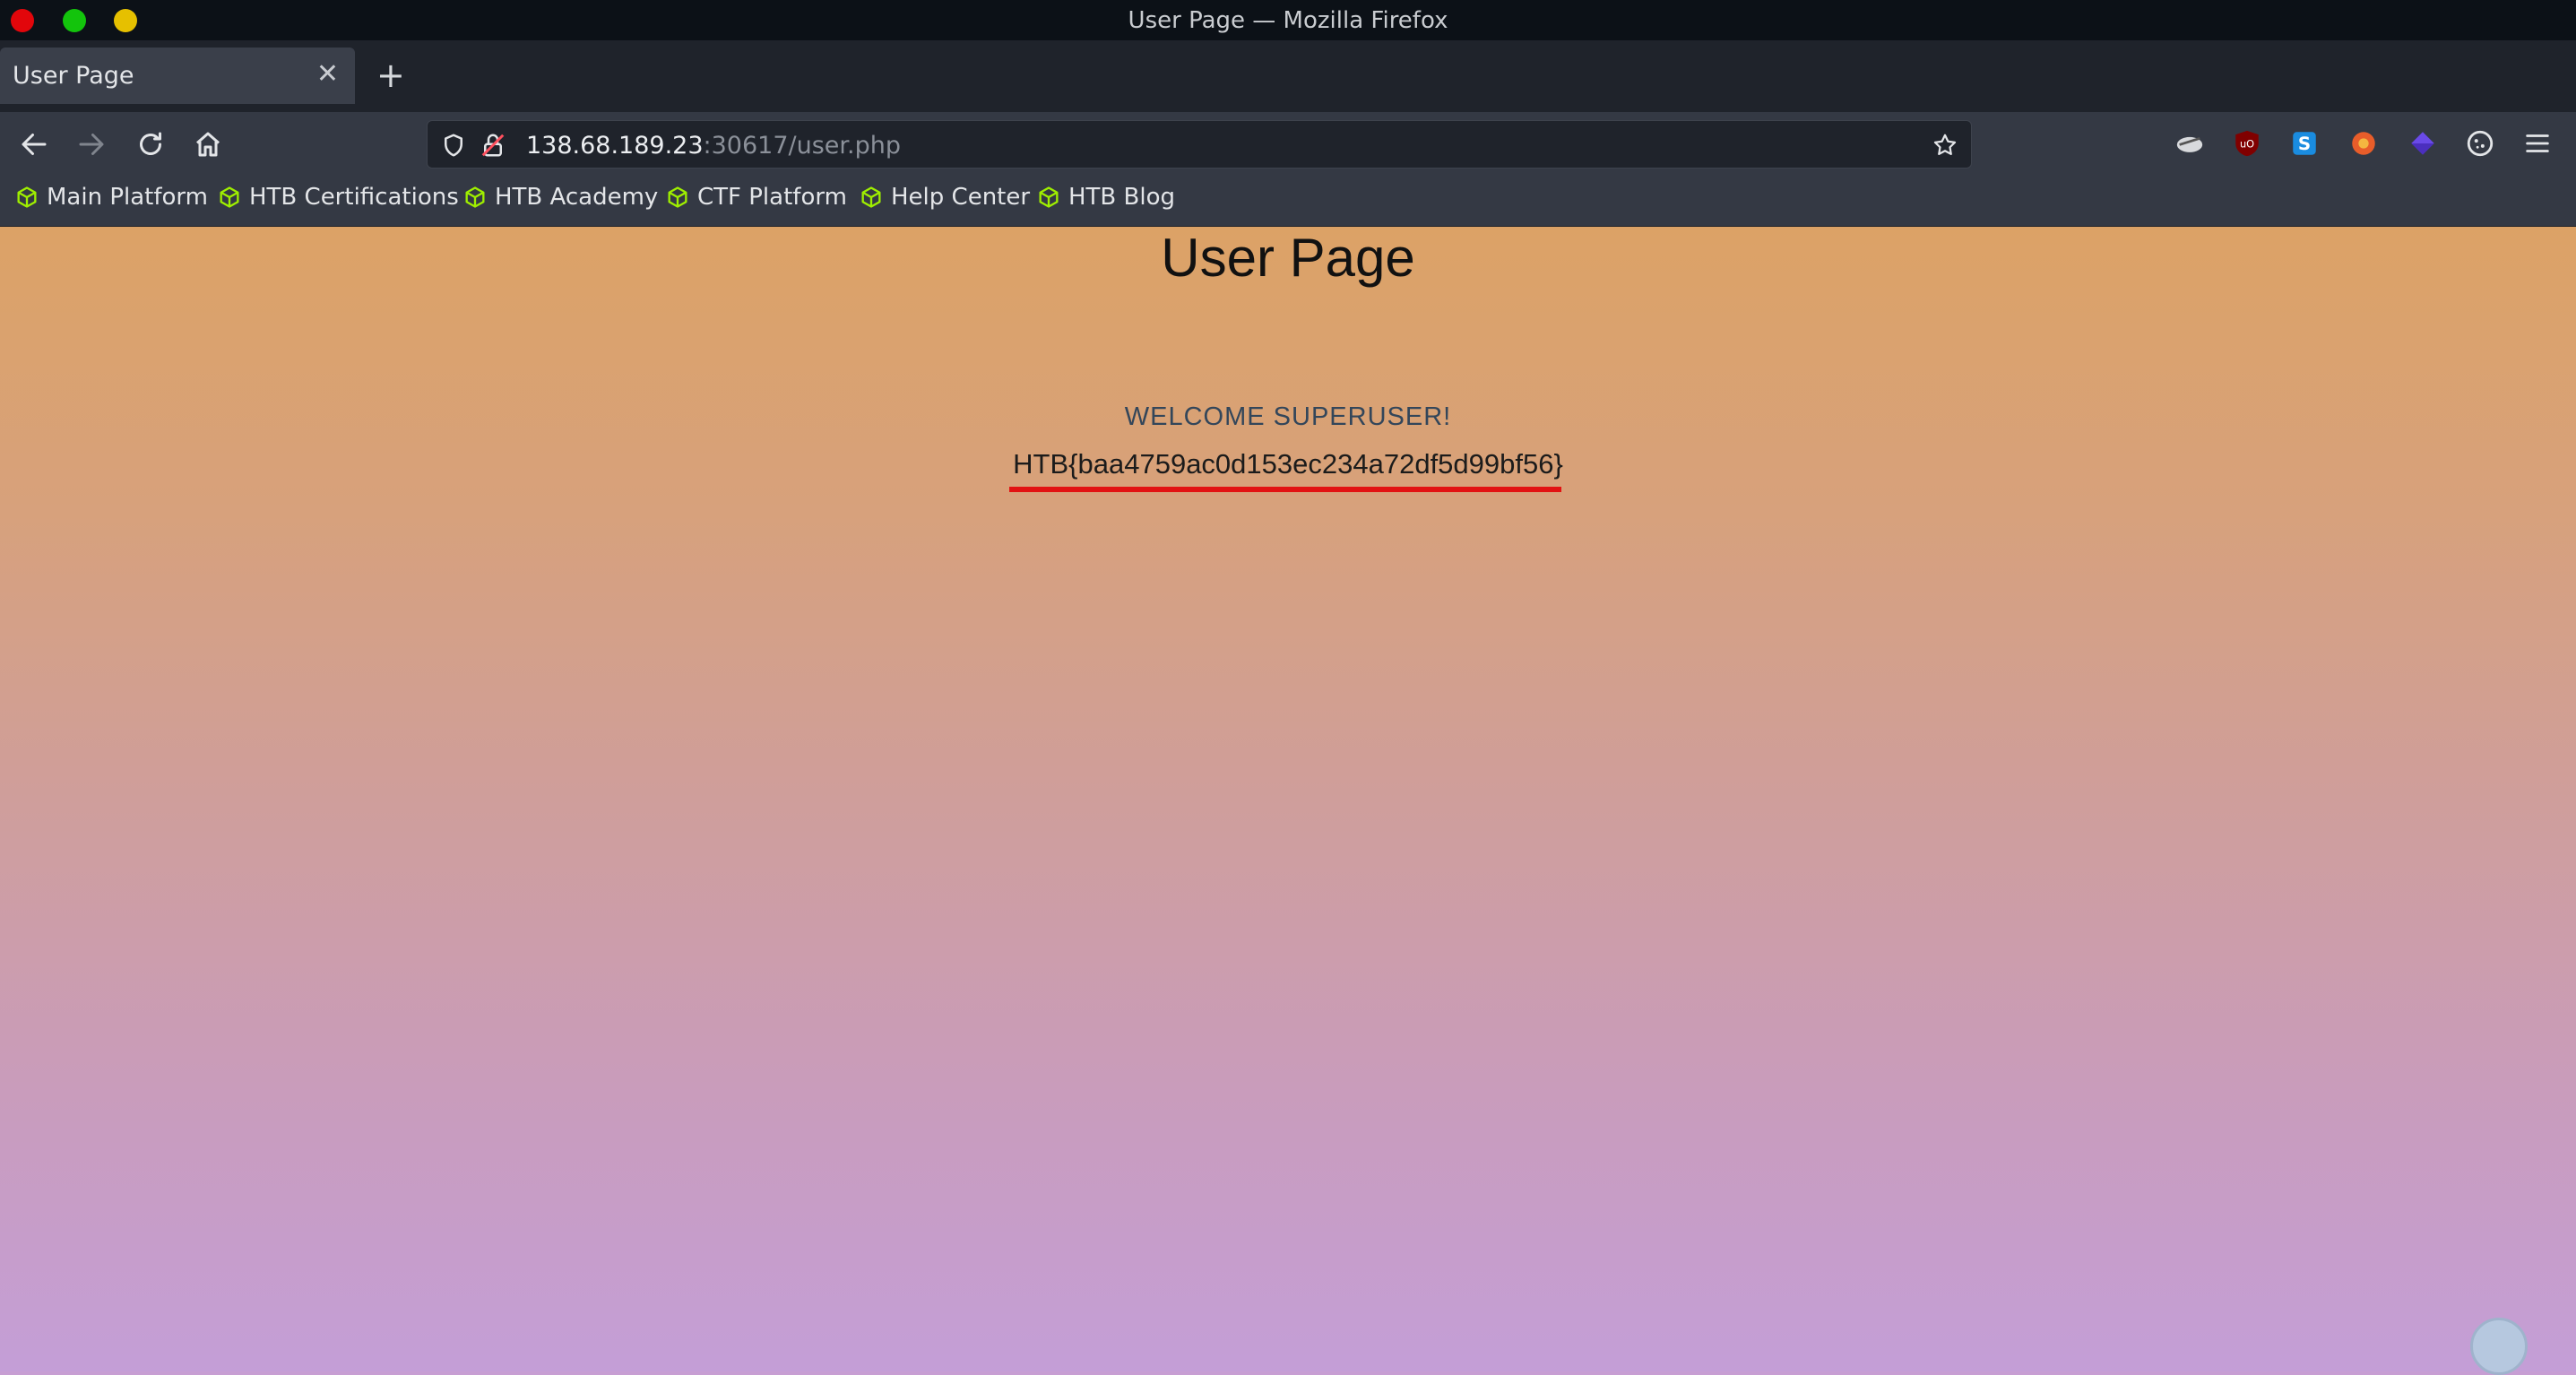  I want to click on page-title: User Page, so click(1288, 258).